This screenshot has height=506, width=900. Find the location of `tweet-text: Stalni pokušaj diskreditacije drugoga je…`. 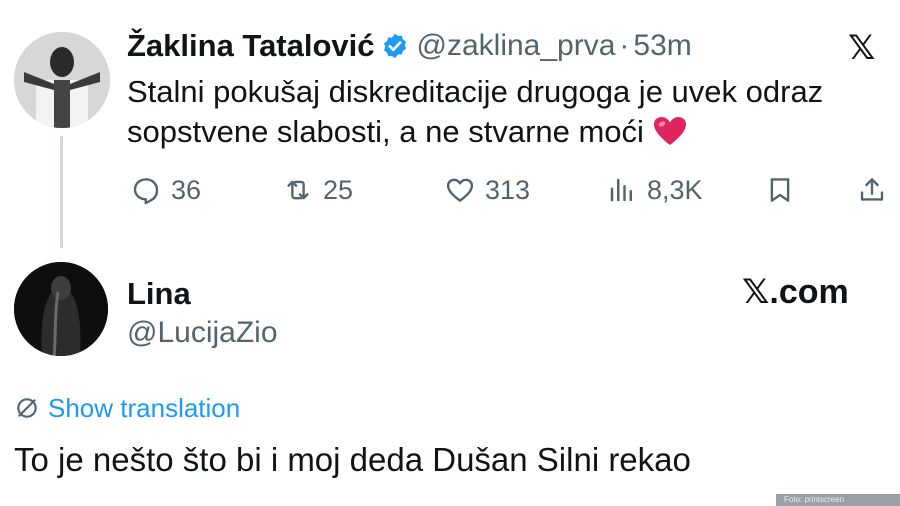

tweet-text: Stalni pokušaj diskreditacije drugoga je… is located at coordinates (507, 112).